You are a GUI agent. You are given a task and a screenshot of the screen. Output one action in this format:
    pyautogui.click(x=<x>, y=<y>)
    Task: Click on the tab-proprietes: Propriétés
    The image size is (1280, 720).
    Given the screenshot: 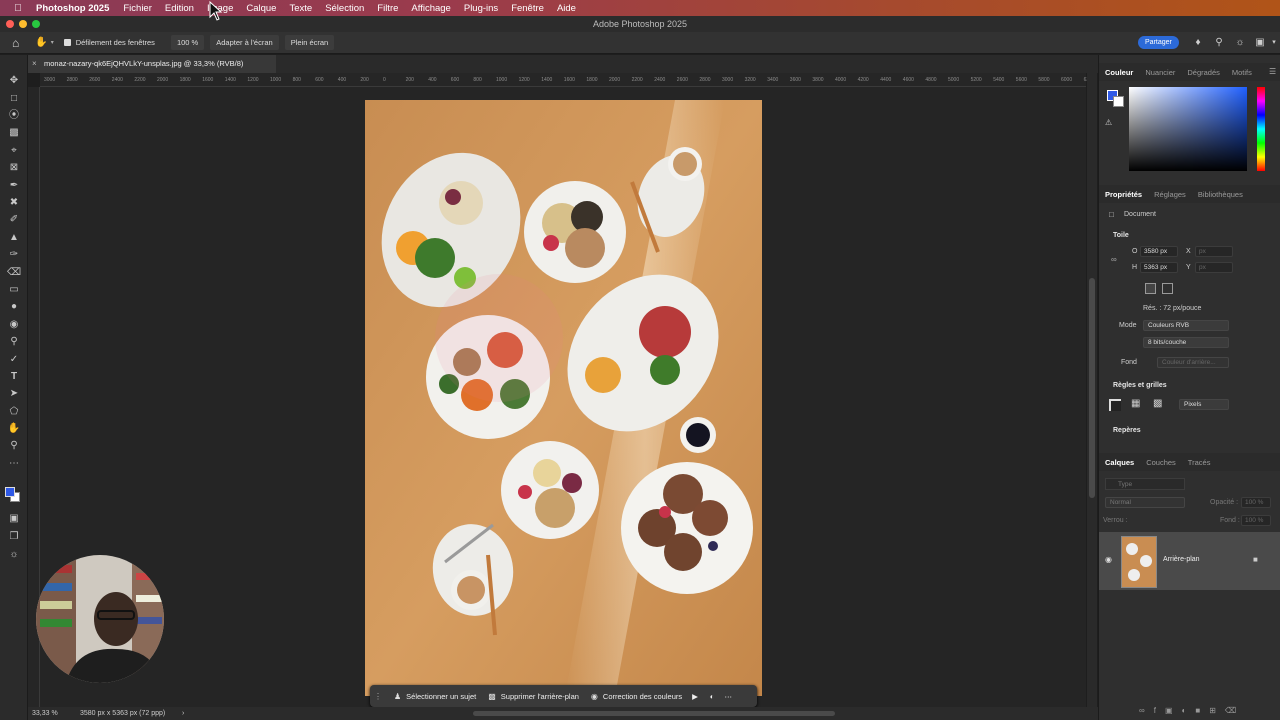 What is the action you would take?
    pyautogui.click(x=1123, y=194)
    